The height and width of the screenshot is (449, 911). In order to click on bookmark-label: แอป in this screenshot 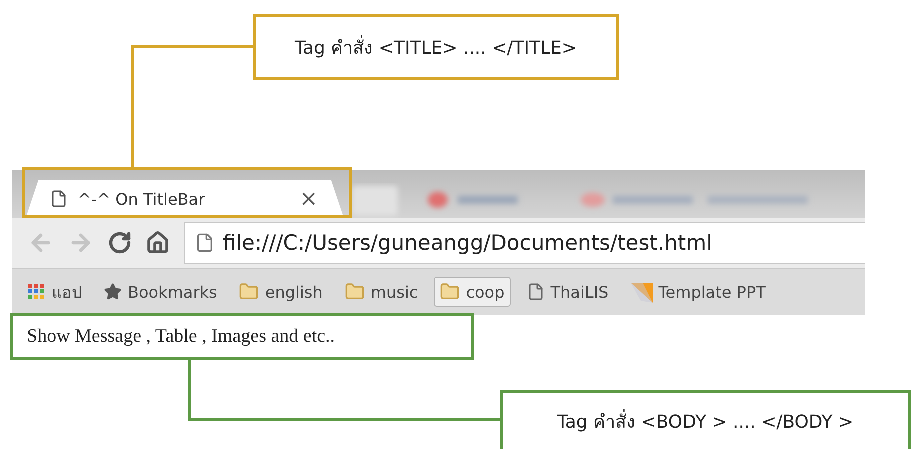, I will do `click(67, 293)`.